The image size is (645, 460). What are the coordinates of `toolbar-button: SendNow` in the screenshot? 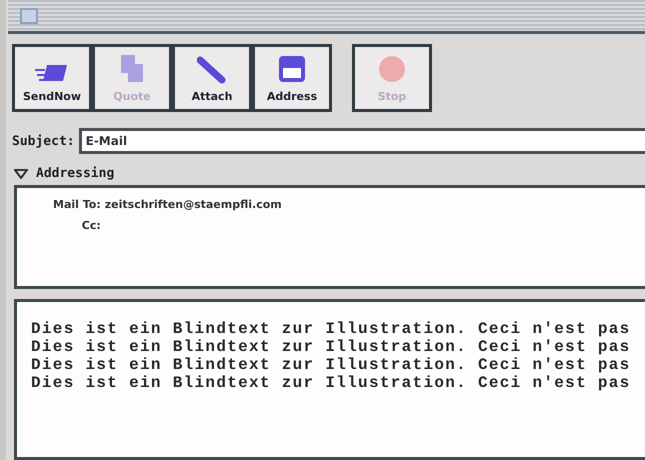 It's located at (52, 78).